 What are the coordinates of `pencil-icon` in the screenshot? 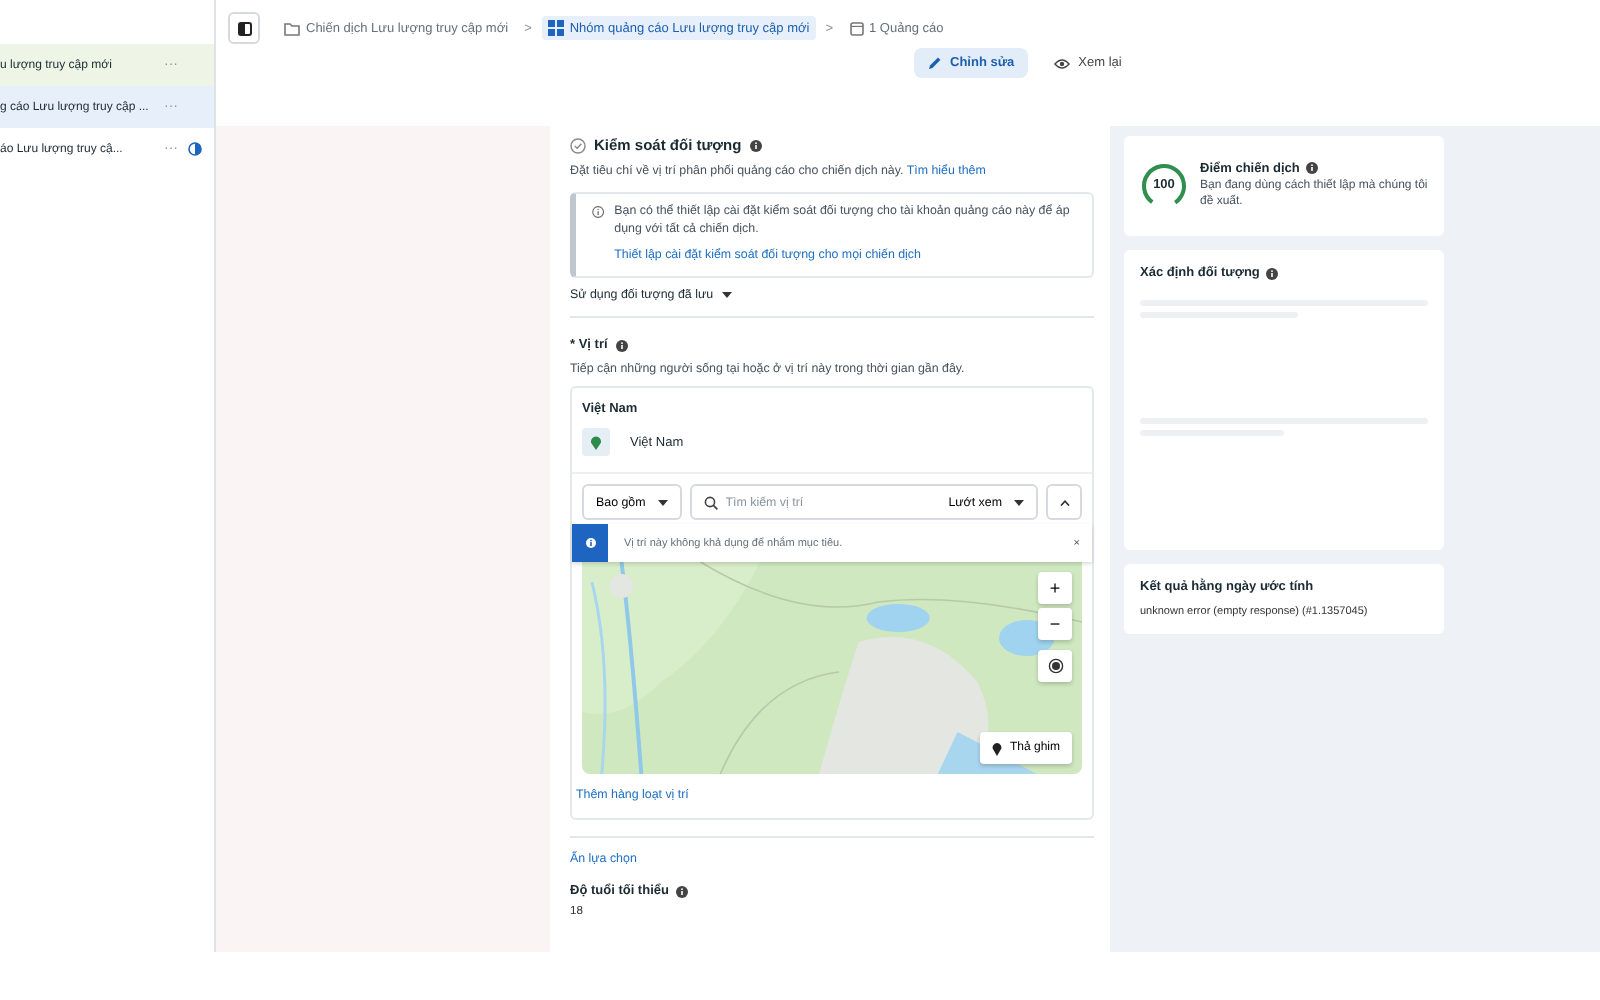 It's located at (935, 63).